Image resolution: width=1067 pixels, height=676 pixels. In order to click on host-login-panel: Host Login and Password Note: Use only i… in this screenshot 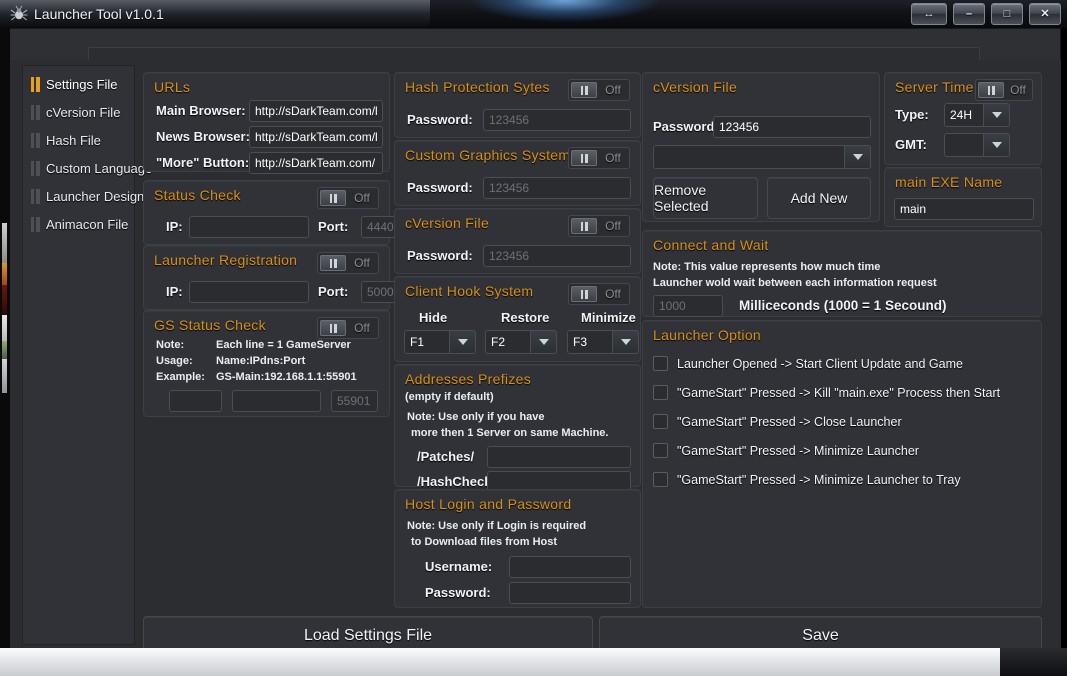, I will do `click(517, 548)`.